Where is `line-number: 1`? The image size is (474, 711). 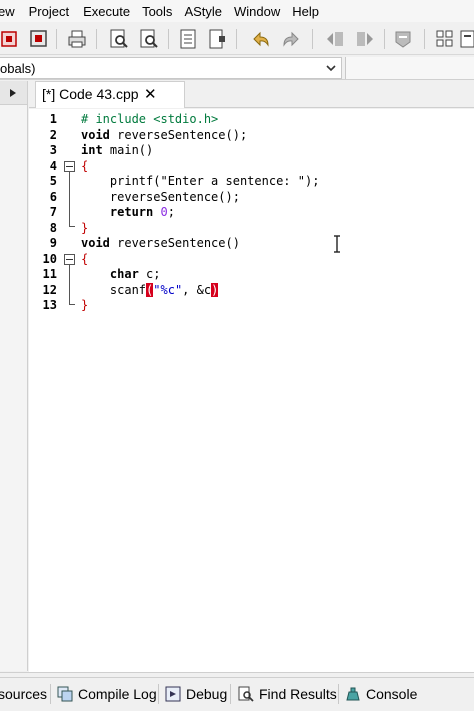 line-number: 1 is located at coordinates (53, 119).